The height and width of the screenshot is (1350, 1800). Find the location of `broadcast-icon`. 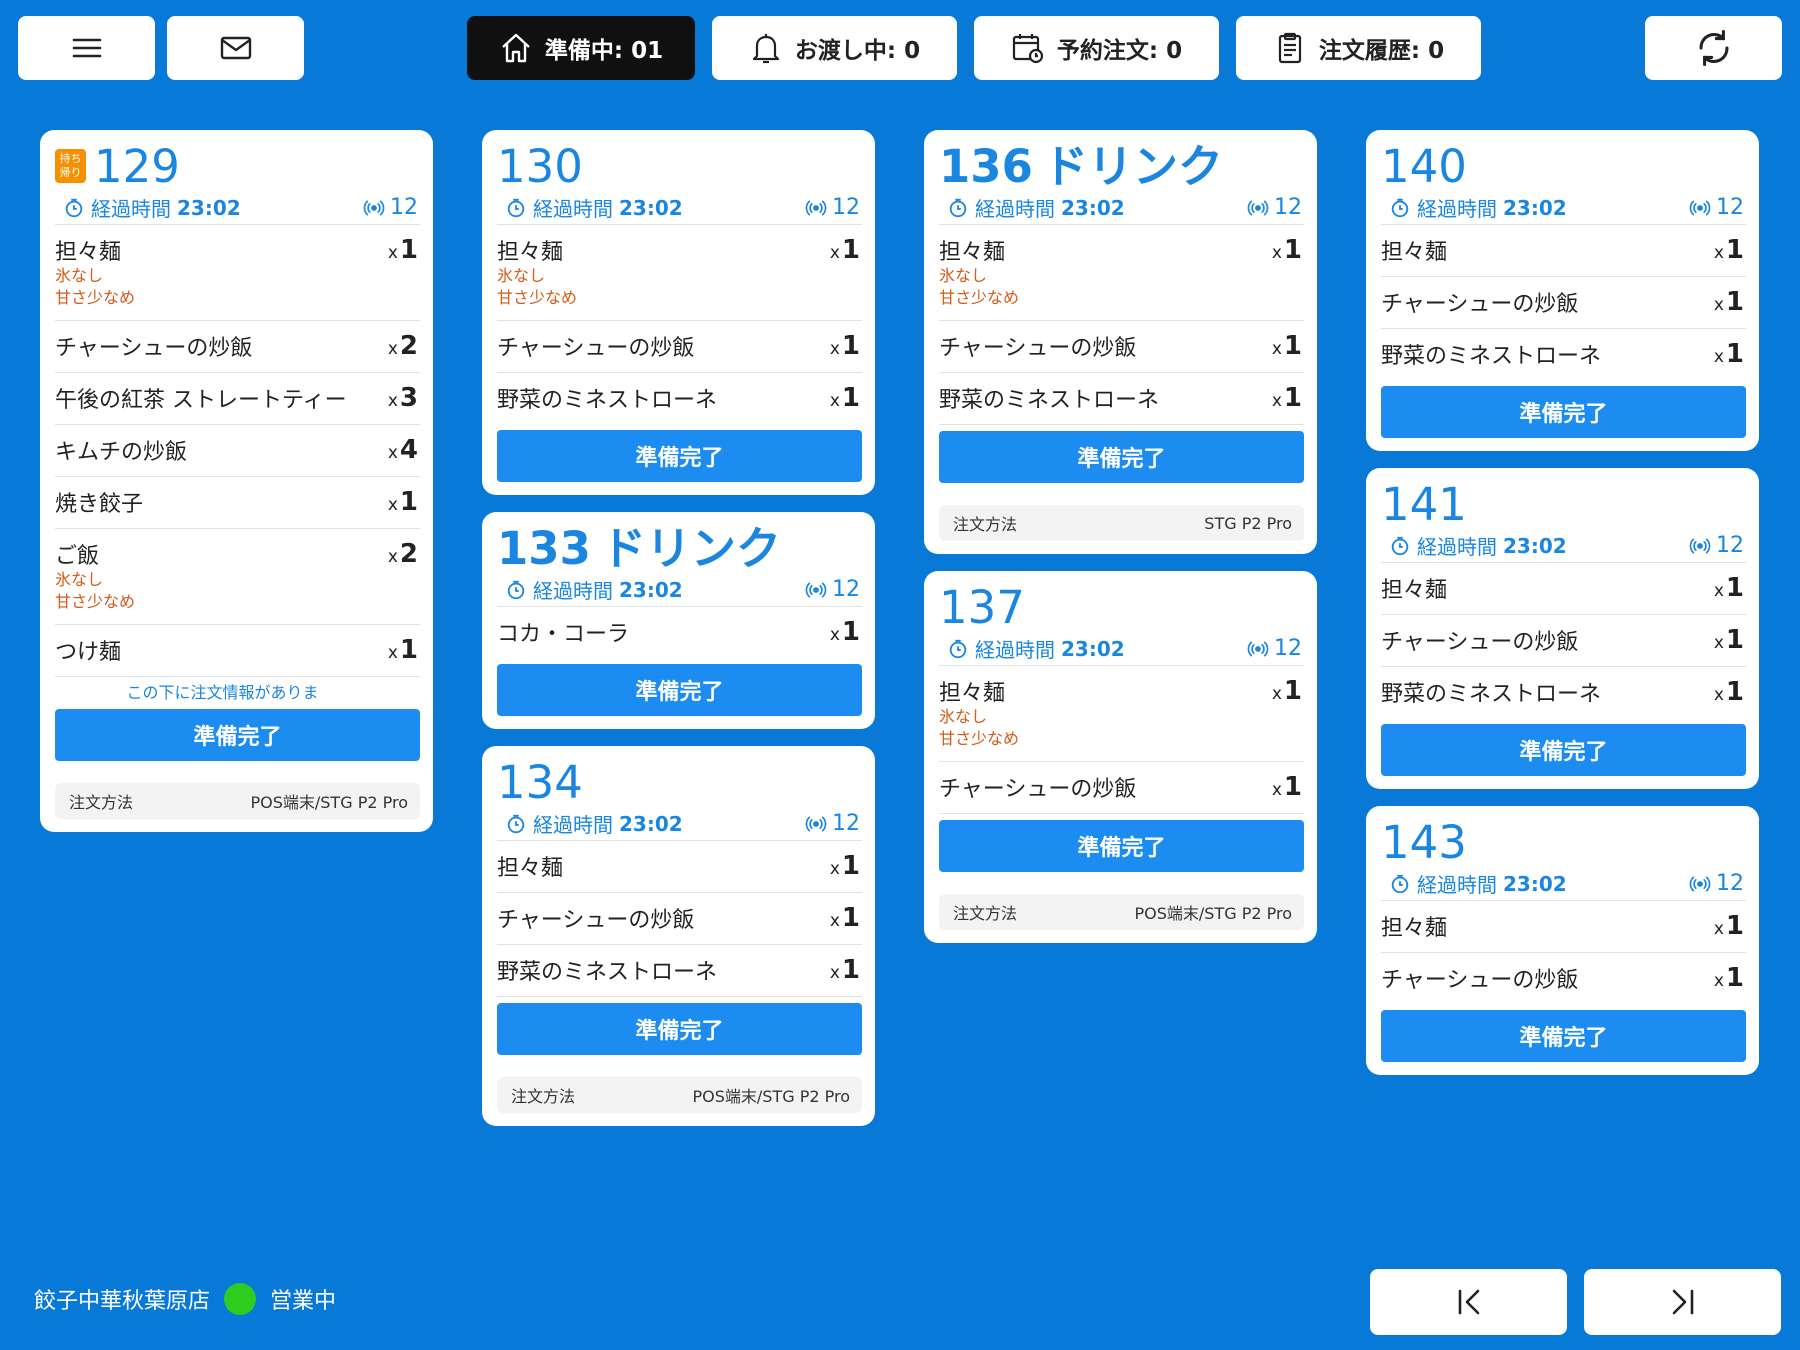

broadcast-icon is located at coordinates (1258, 208).